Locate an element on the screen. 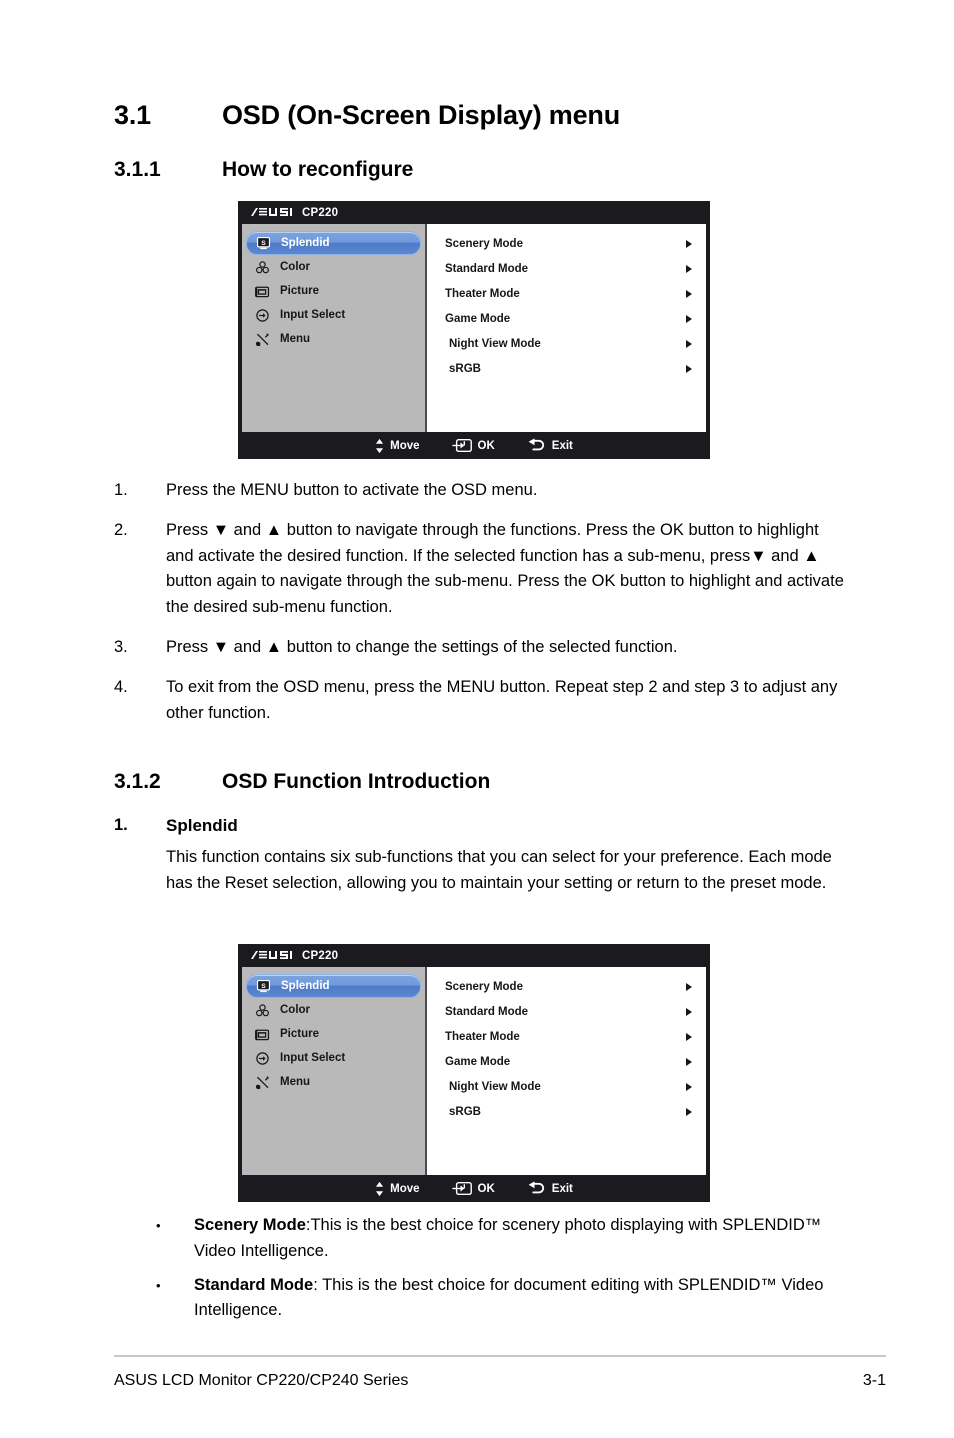 The image size is (954, 1438). heading-3-1: 3.1 OSD (On-Screen Display) menu is located at coordinates (367, 115).